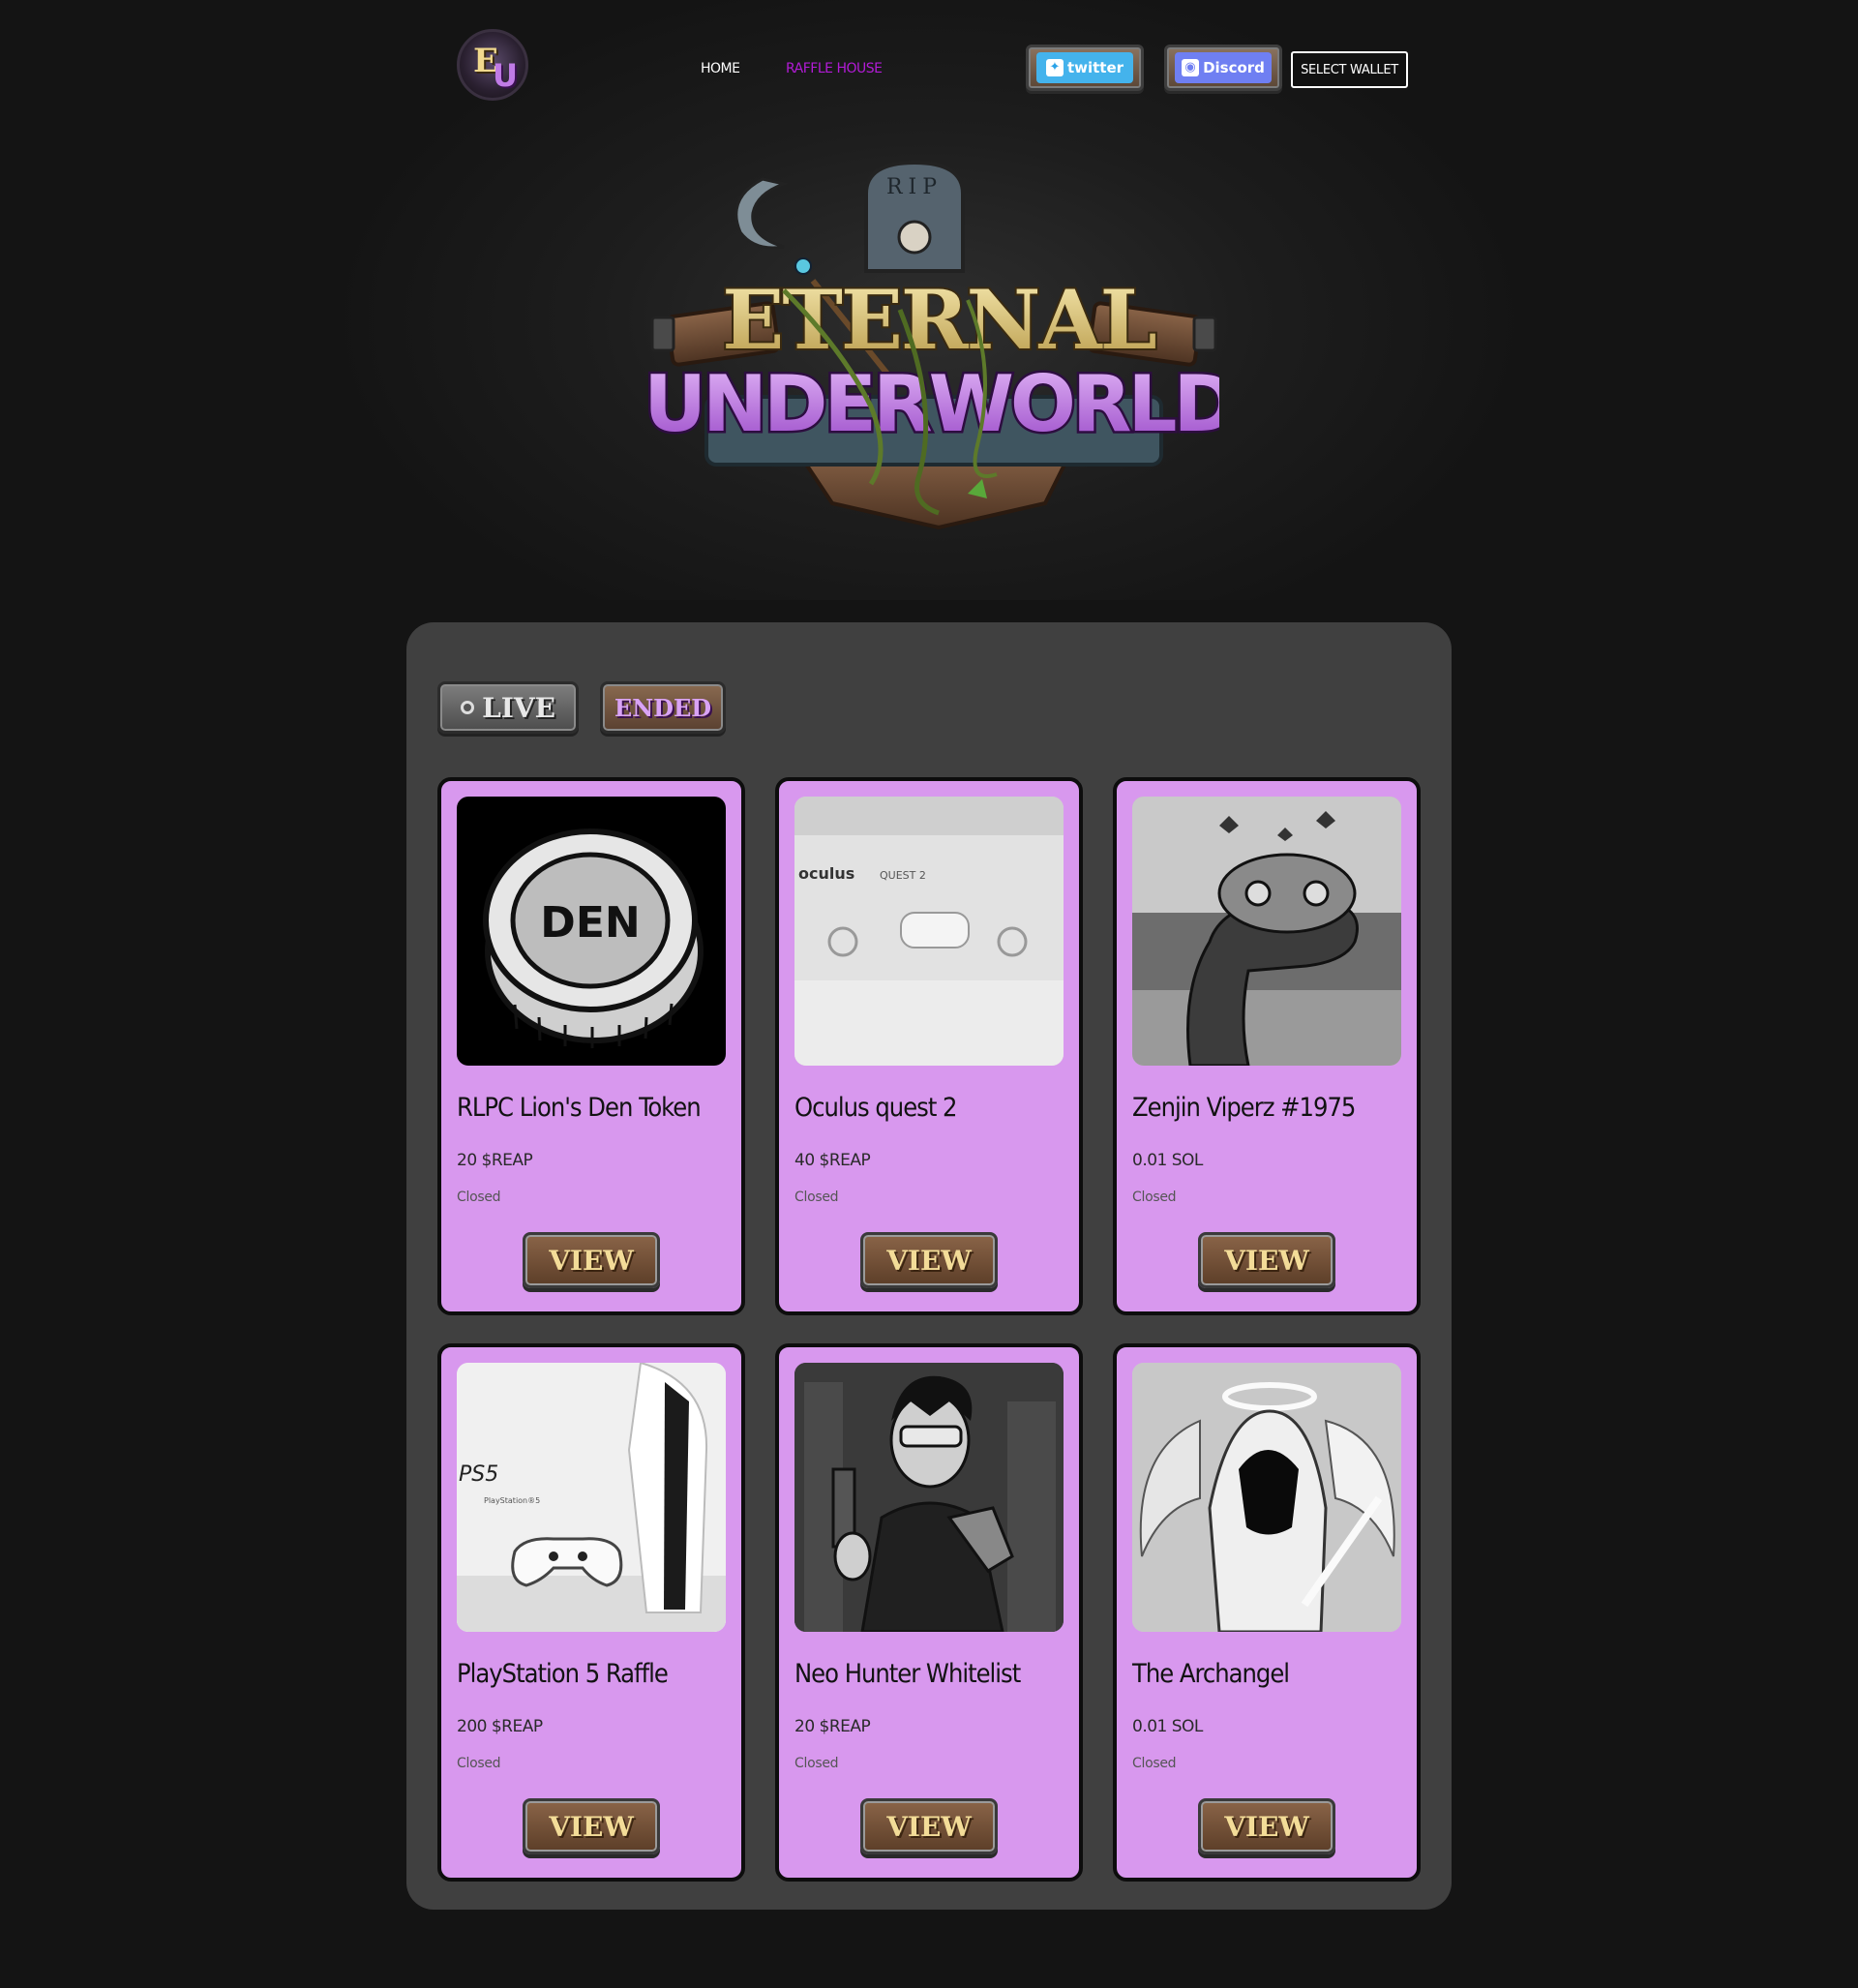  I want to click on twitter-label: twitter, so click(1095, 67).